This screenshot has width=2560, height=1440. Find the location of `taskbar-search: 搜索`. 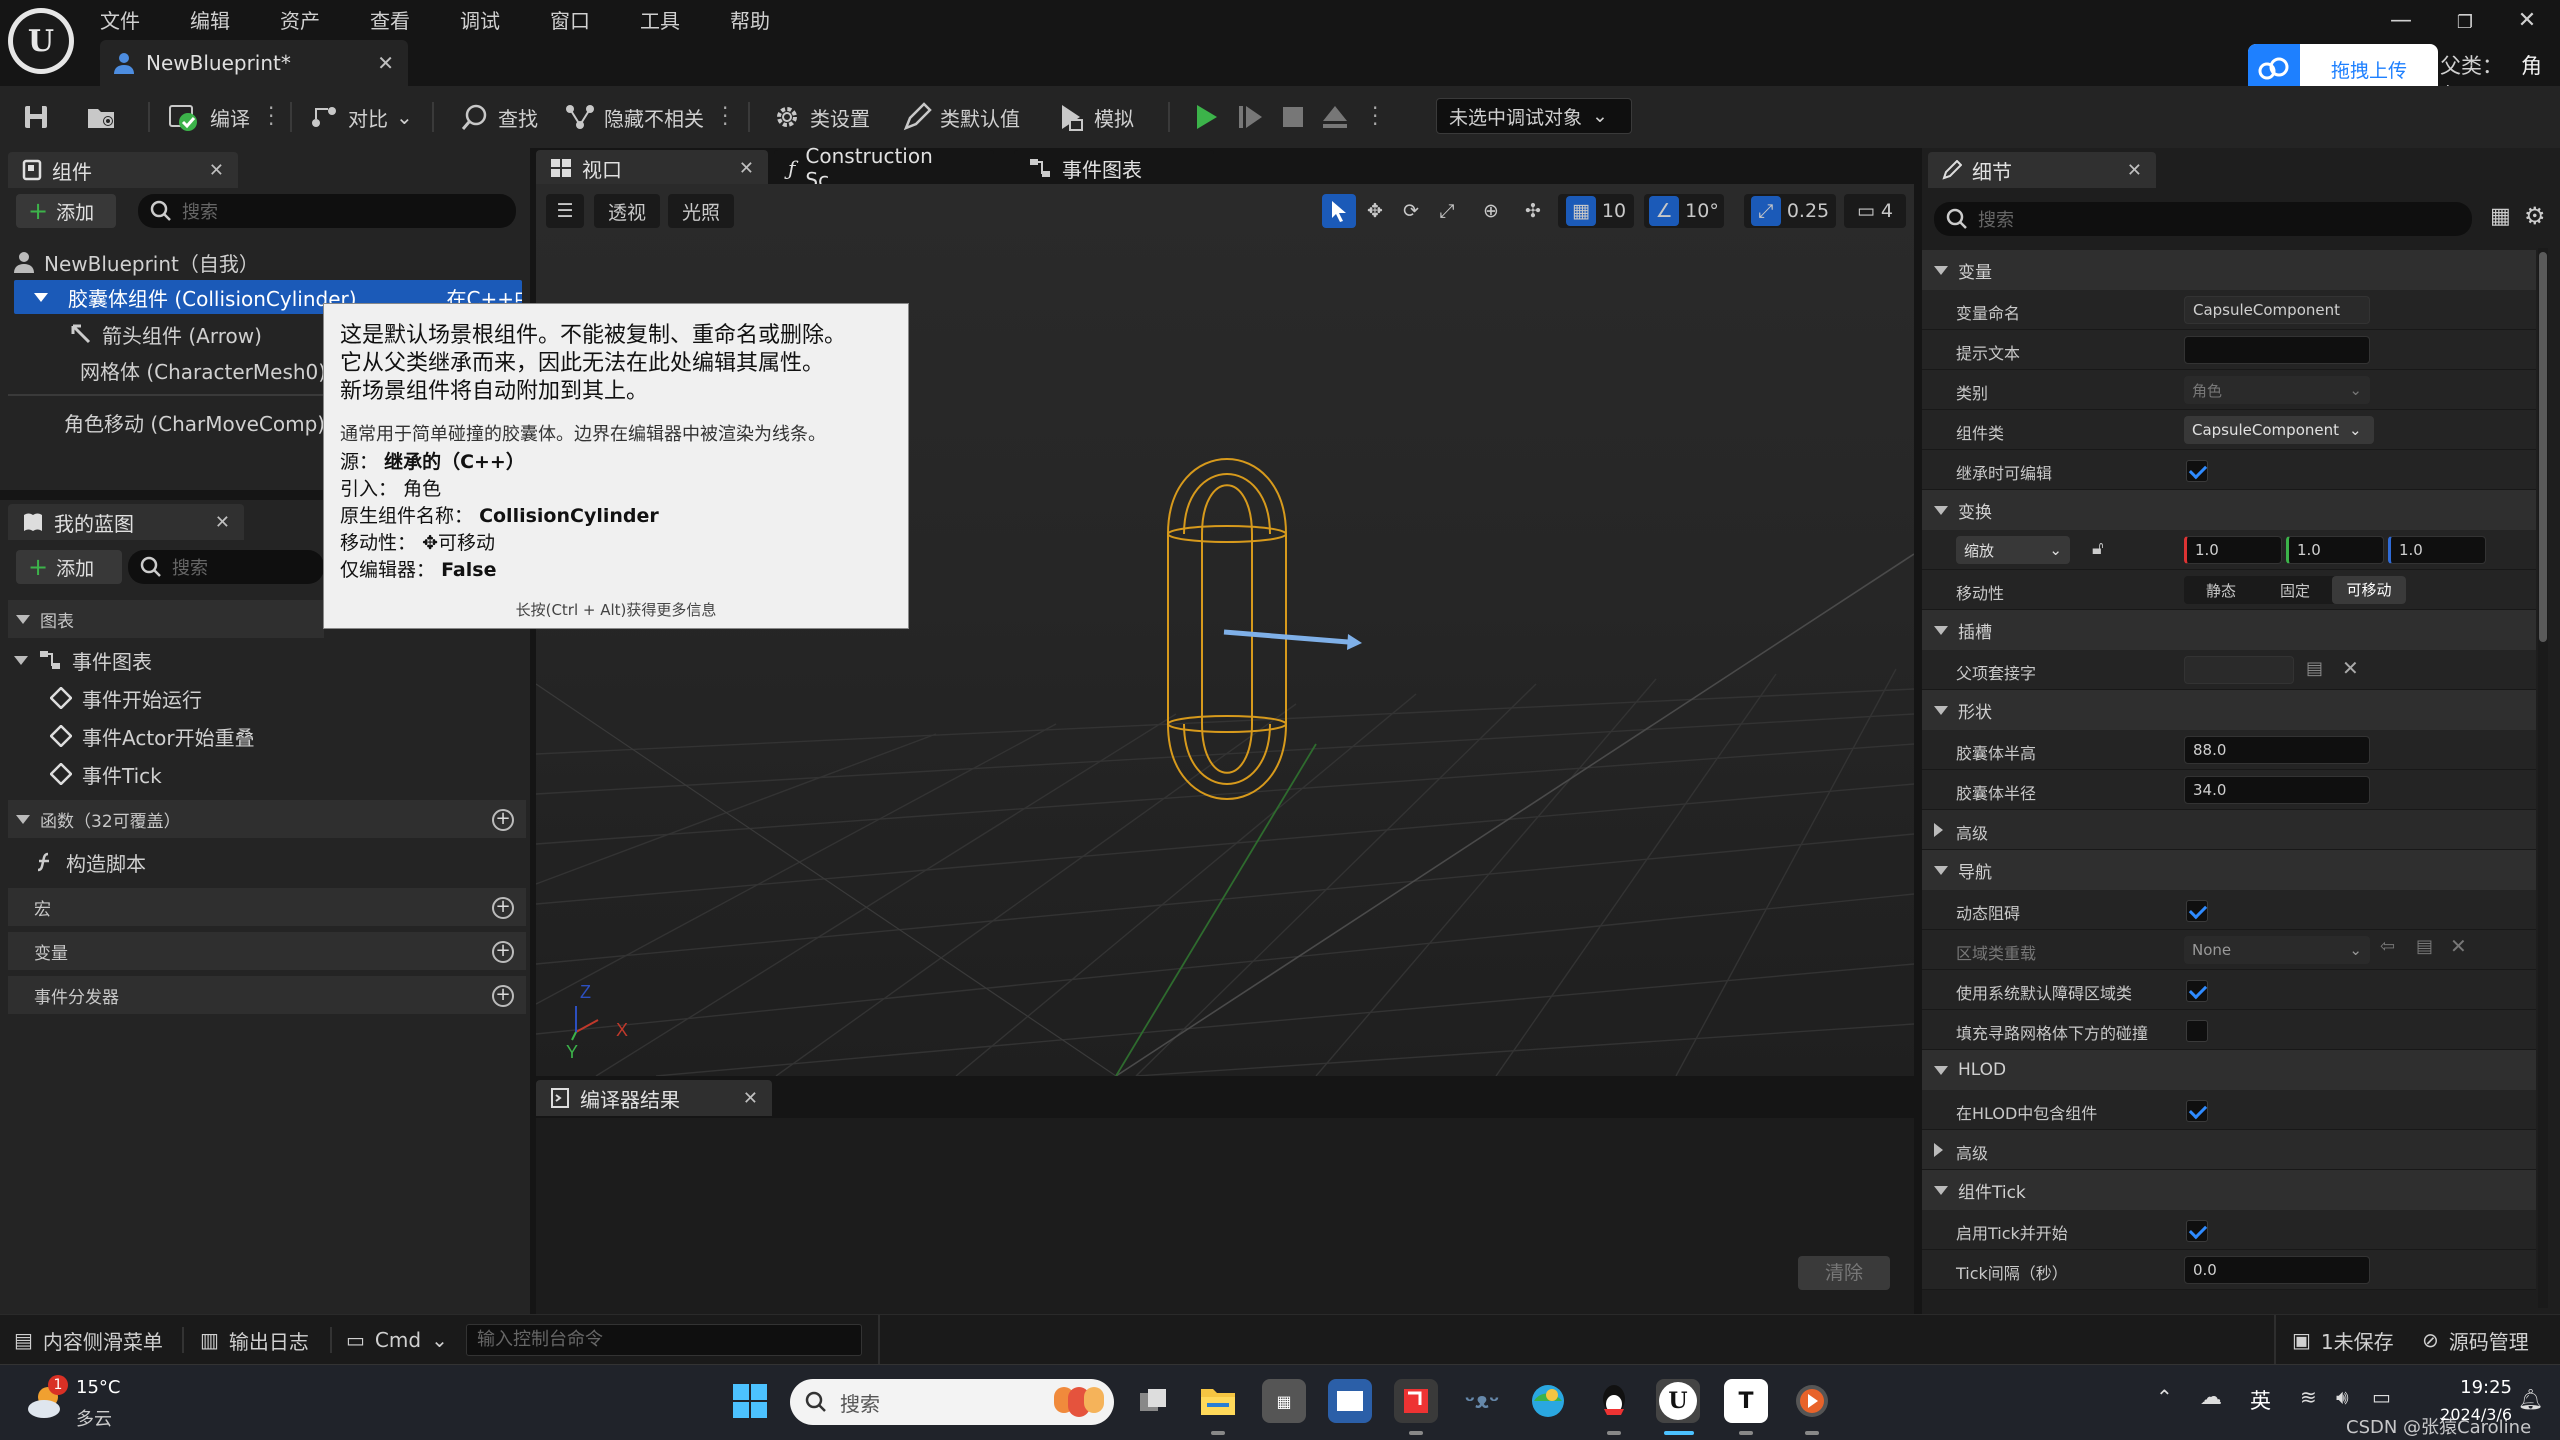

taskbar-search: 搜索 is located at coordinates (952, 1402).